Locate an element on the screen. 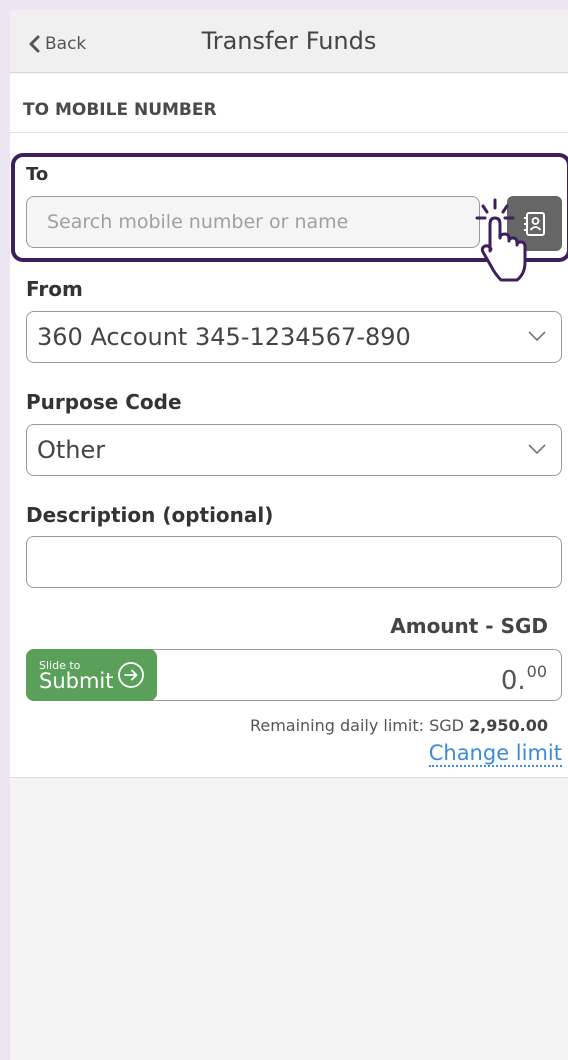 This screenshot has height=1060, width=568. amount-value: 0.00 is located at coordinates (524, 679).